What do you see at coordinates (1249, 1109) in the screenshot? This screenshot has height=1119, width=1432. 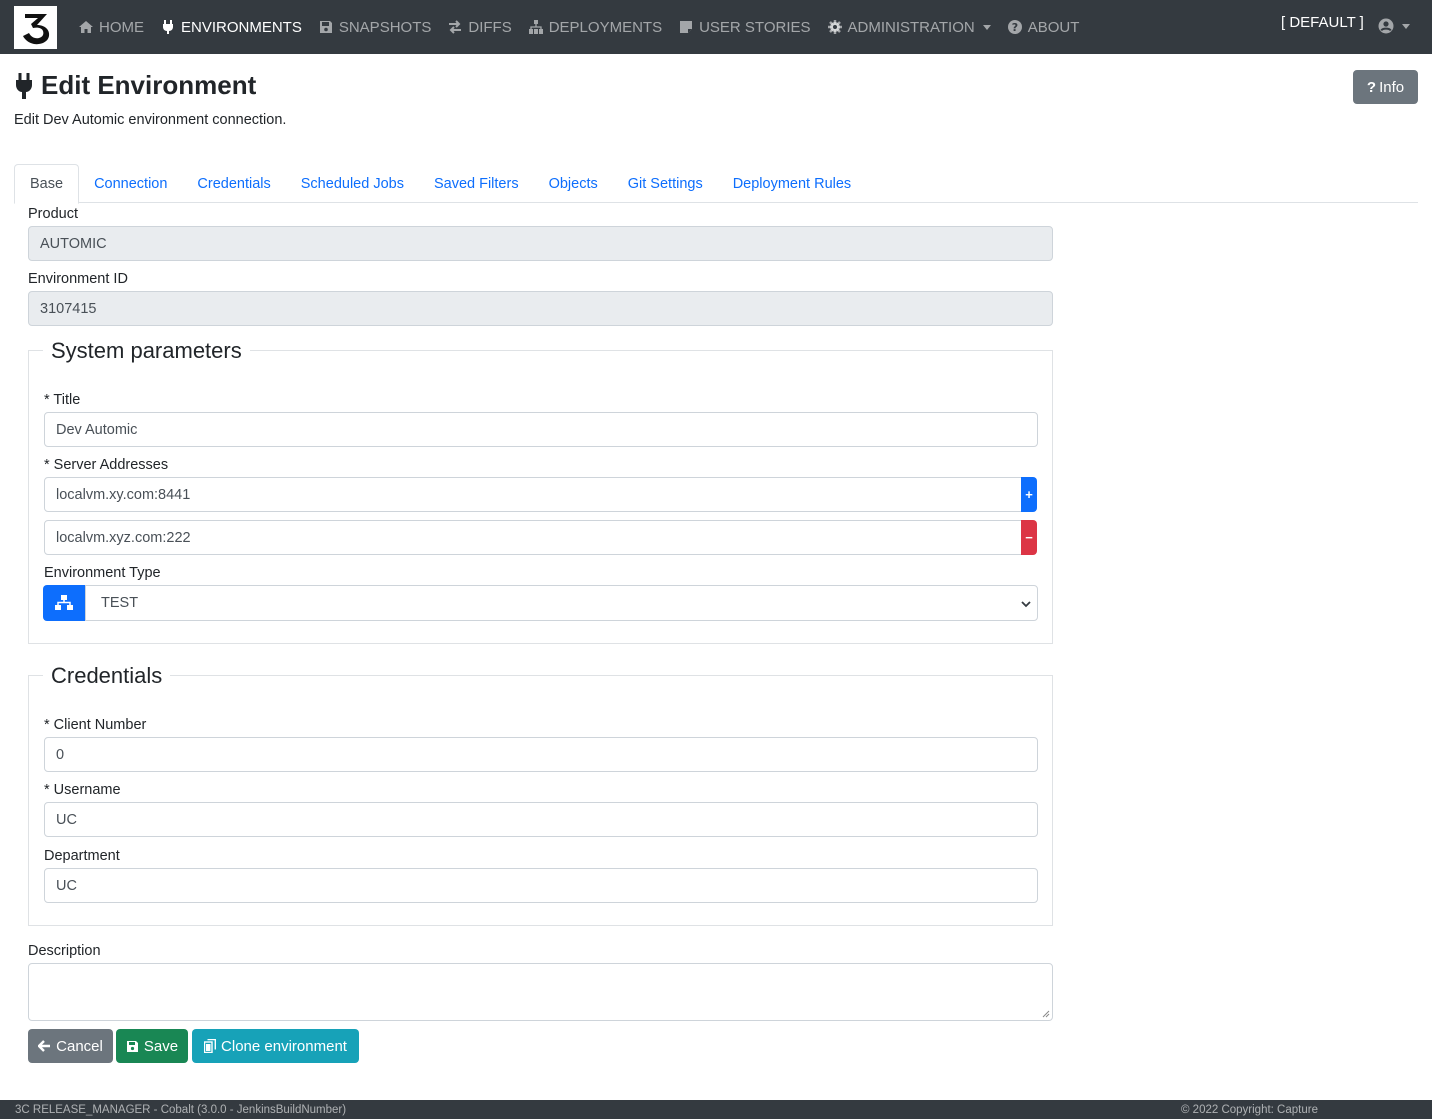 I see `footer-copyright: © 2022 Copyright: Capture` at bounding box center [1249, 1109].